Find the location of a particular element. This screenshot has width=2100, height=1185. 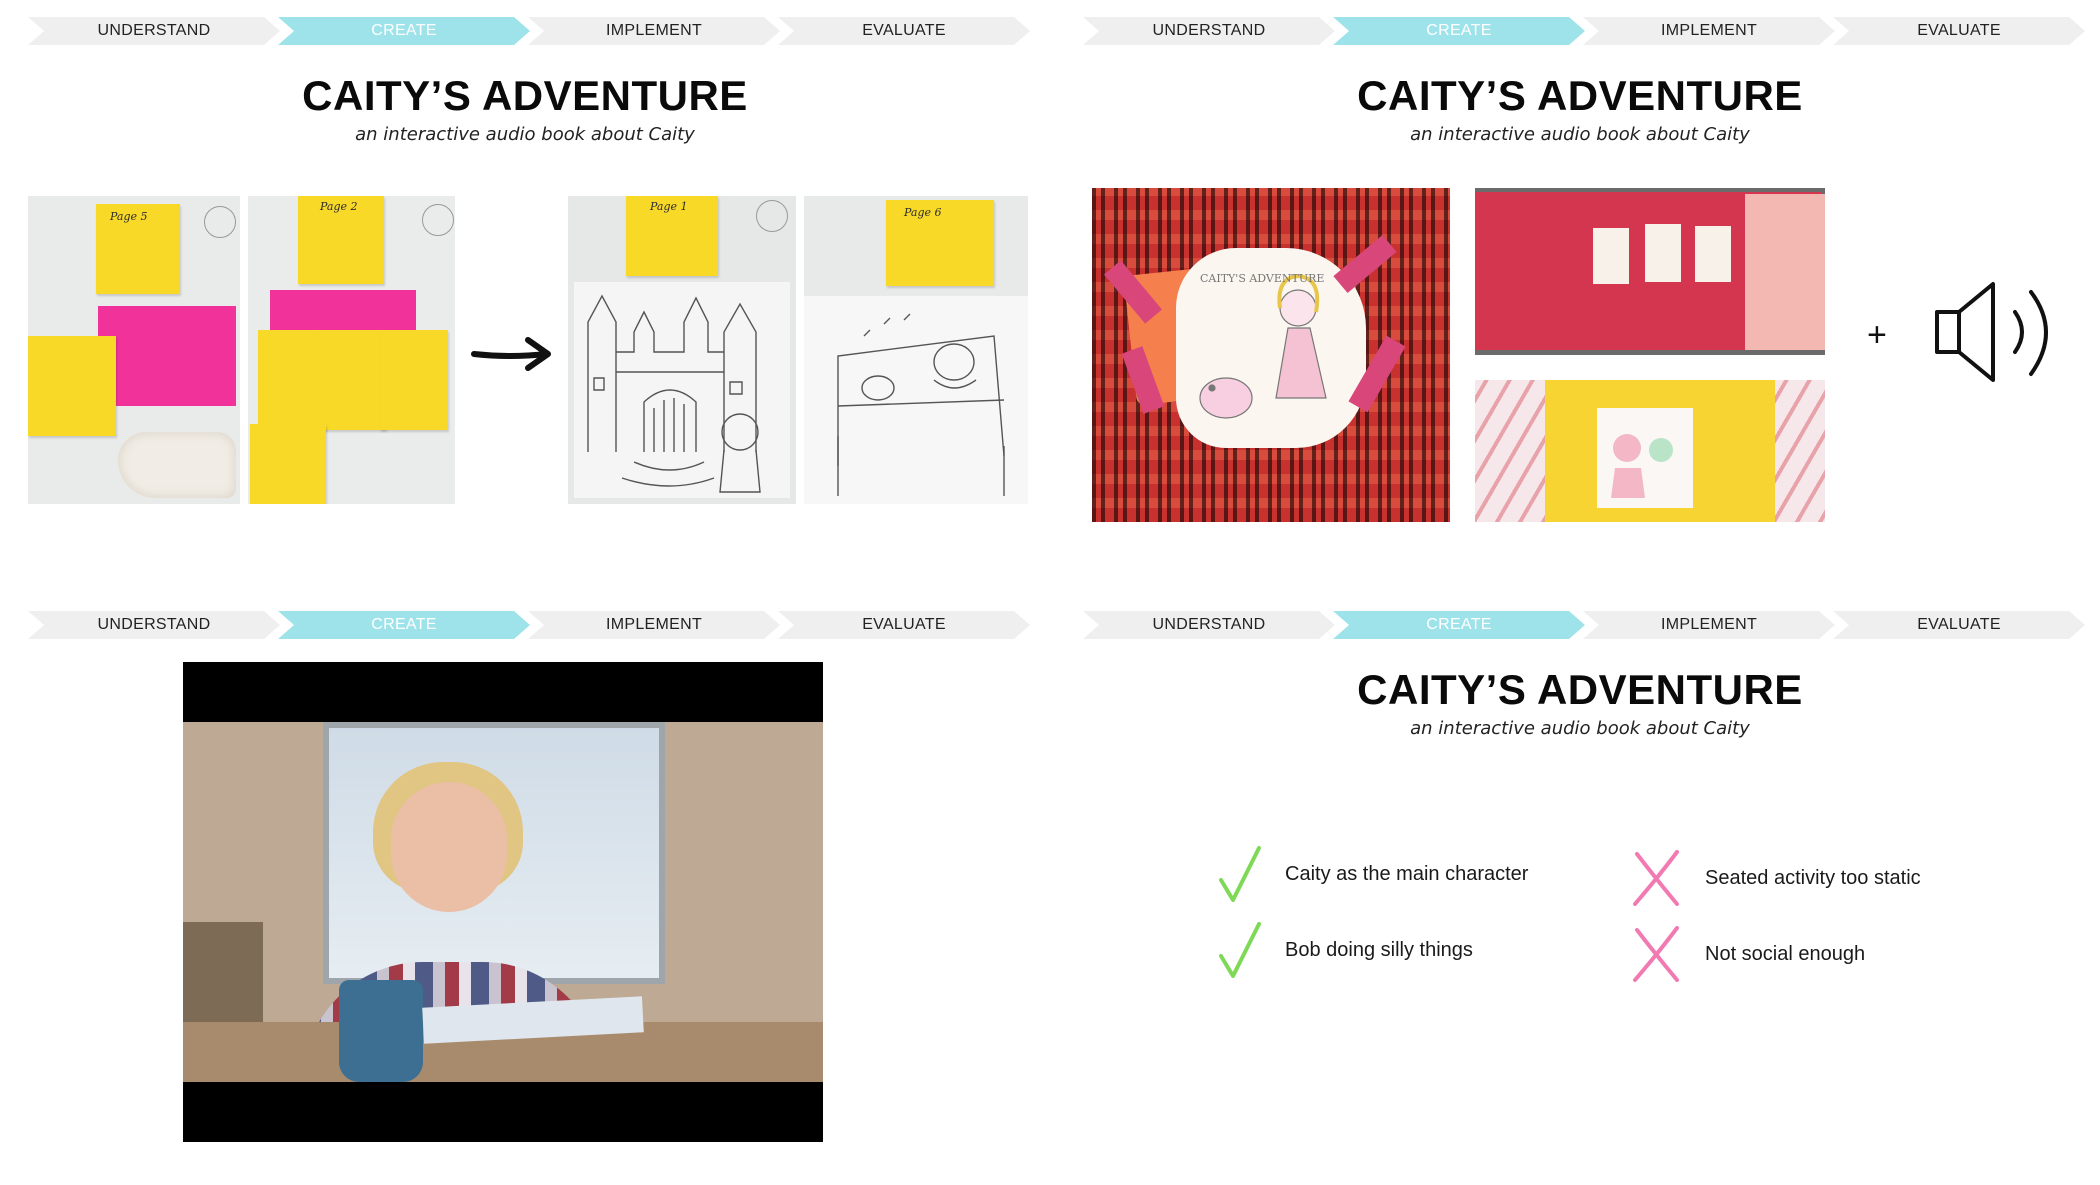

pink-flap is located at coordinates (1785, 272).